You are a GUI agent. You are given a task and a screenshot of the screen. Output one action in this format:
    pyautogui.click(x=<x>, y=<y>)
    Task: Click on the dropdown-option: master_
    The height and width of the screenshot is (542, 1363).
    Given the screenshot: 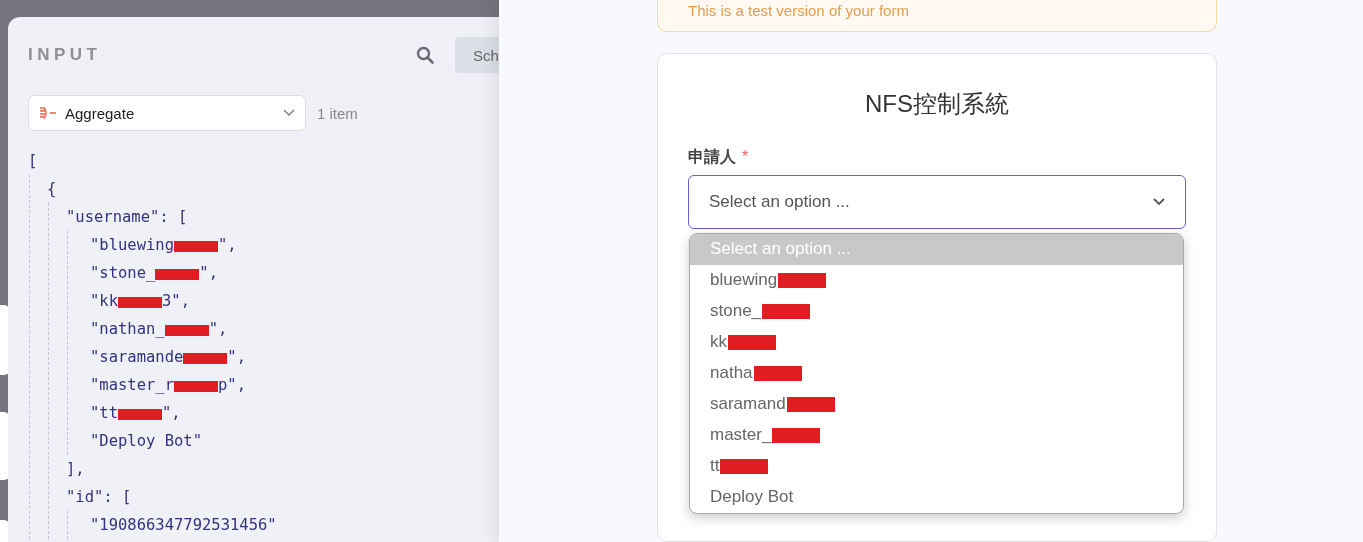 What is the action you would take?
    pyautogui.click(x=936, y=435)
    